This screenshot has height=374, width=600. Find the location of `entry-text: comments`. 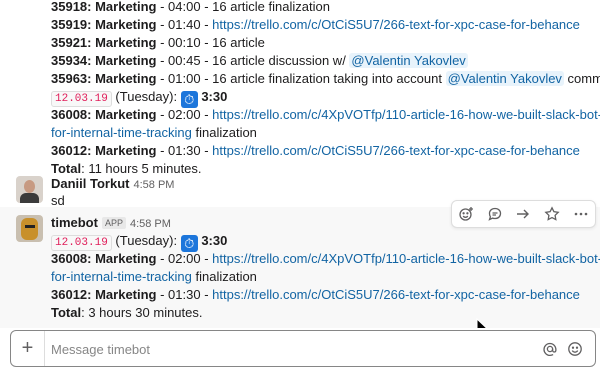

entry-text: comments is located at coordinates (583, 78).